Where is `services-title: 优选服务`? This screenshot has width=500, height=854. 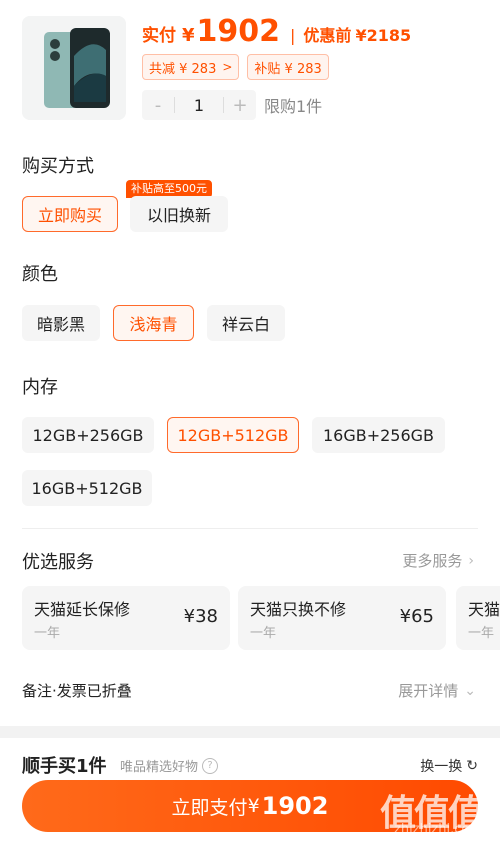
services-title: 优选服务 is located at coordinates (58, 562).